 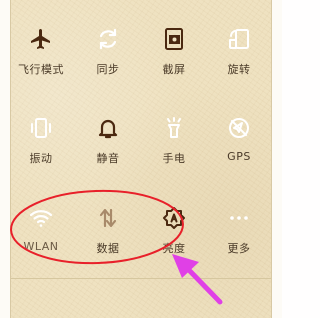 I want to click on toggle-gps: GPS, so click(x=239, y=146).